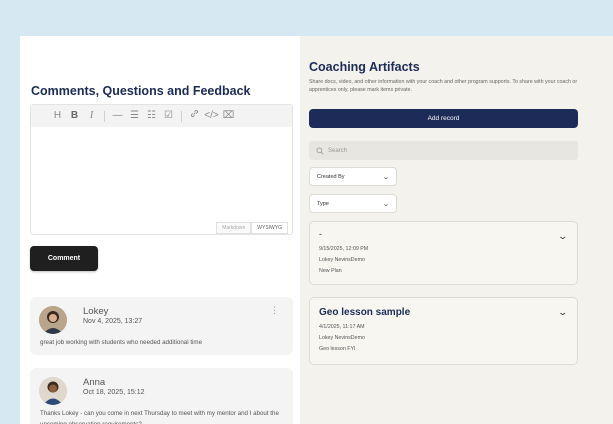  Describe the element at coordinates (353, 203) in the screenshot. I see `type-filter: Type ⌄` at that location.